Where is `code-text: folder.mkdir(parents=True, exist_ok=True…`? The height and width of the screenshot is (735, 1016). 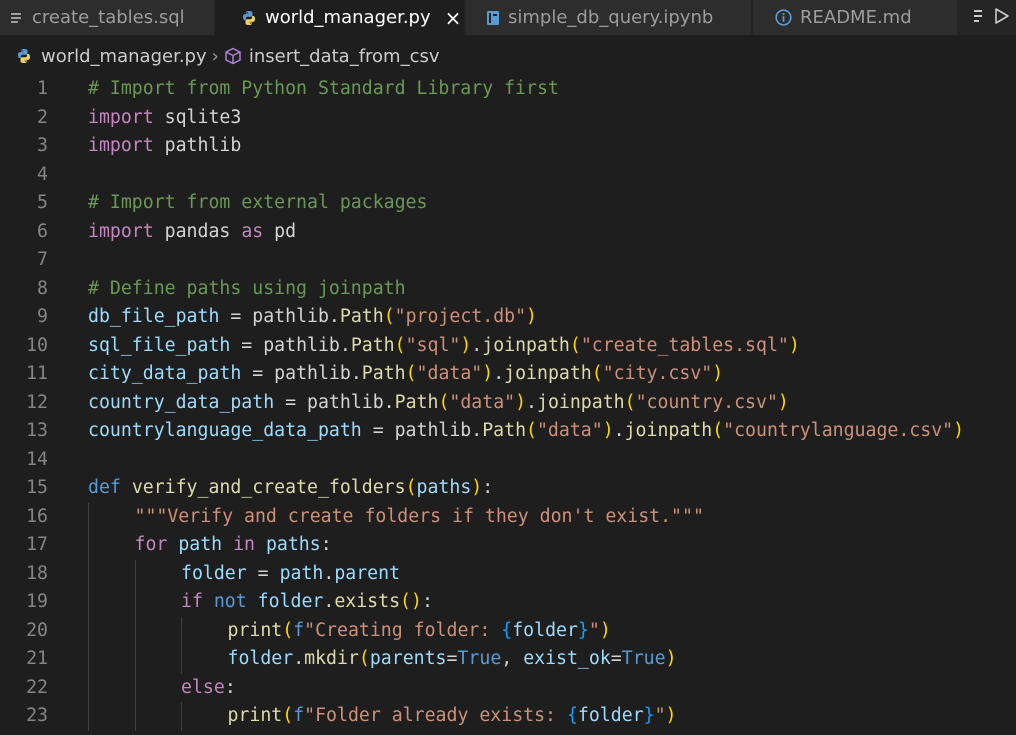
code-text: folder.mkdir(parents=True, exist_ok=True… is located at coordinates (452, 659).